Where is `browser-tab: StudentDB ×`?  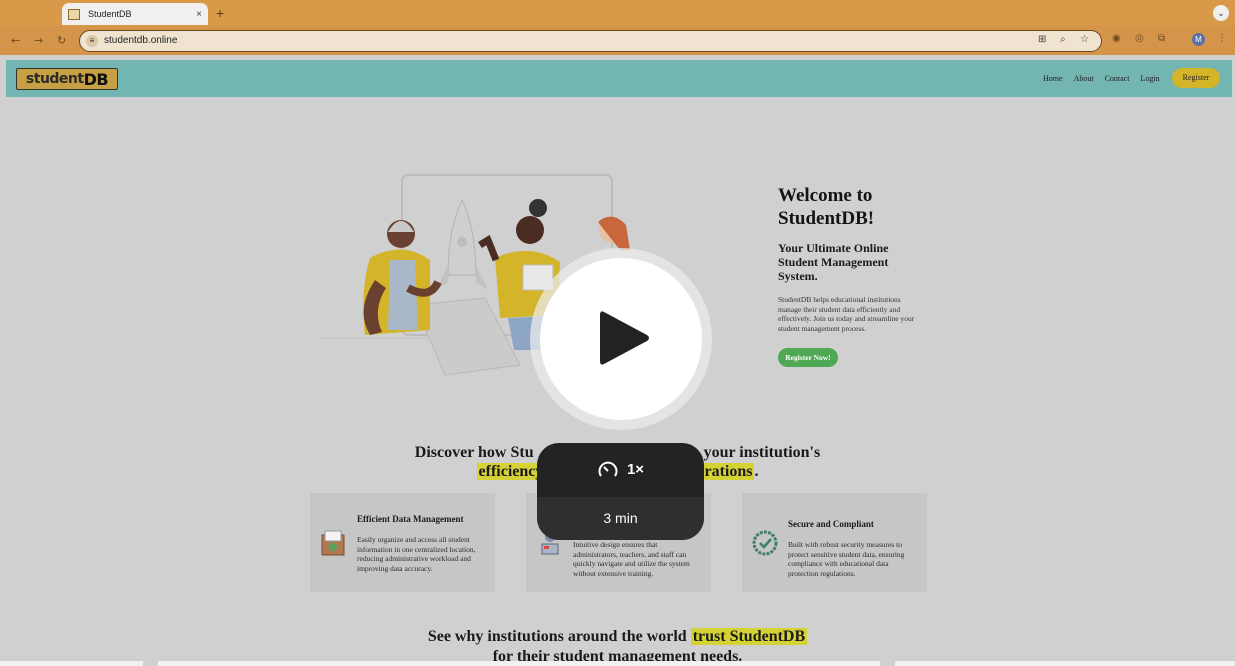 browser-tab: StudentDB × is located at coordinates (135, 14).